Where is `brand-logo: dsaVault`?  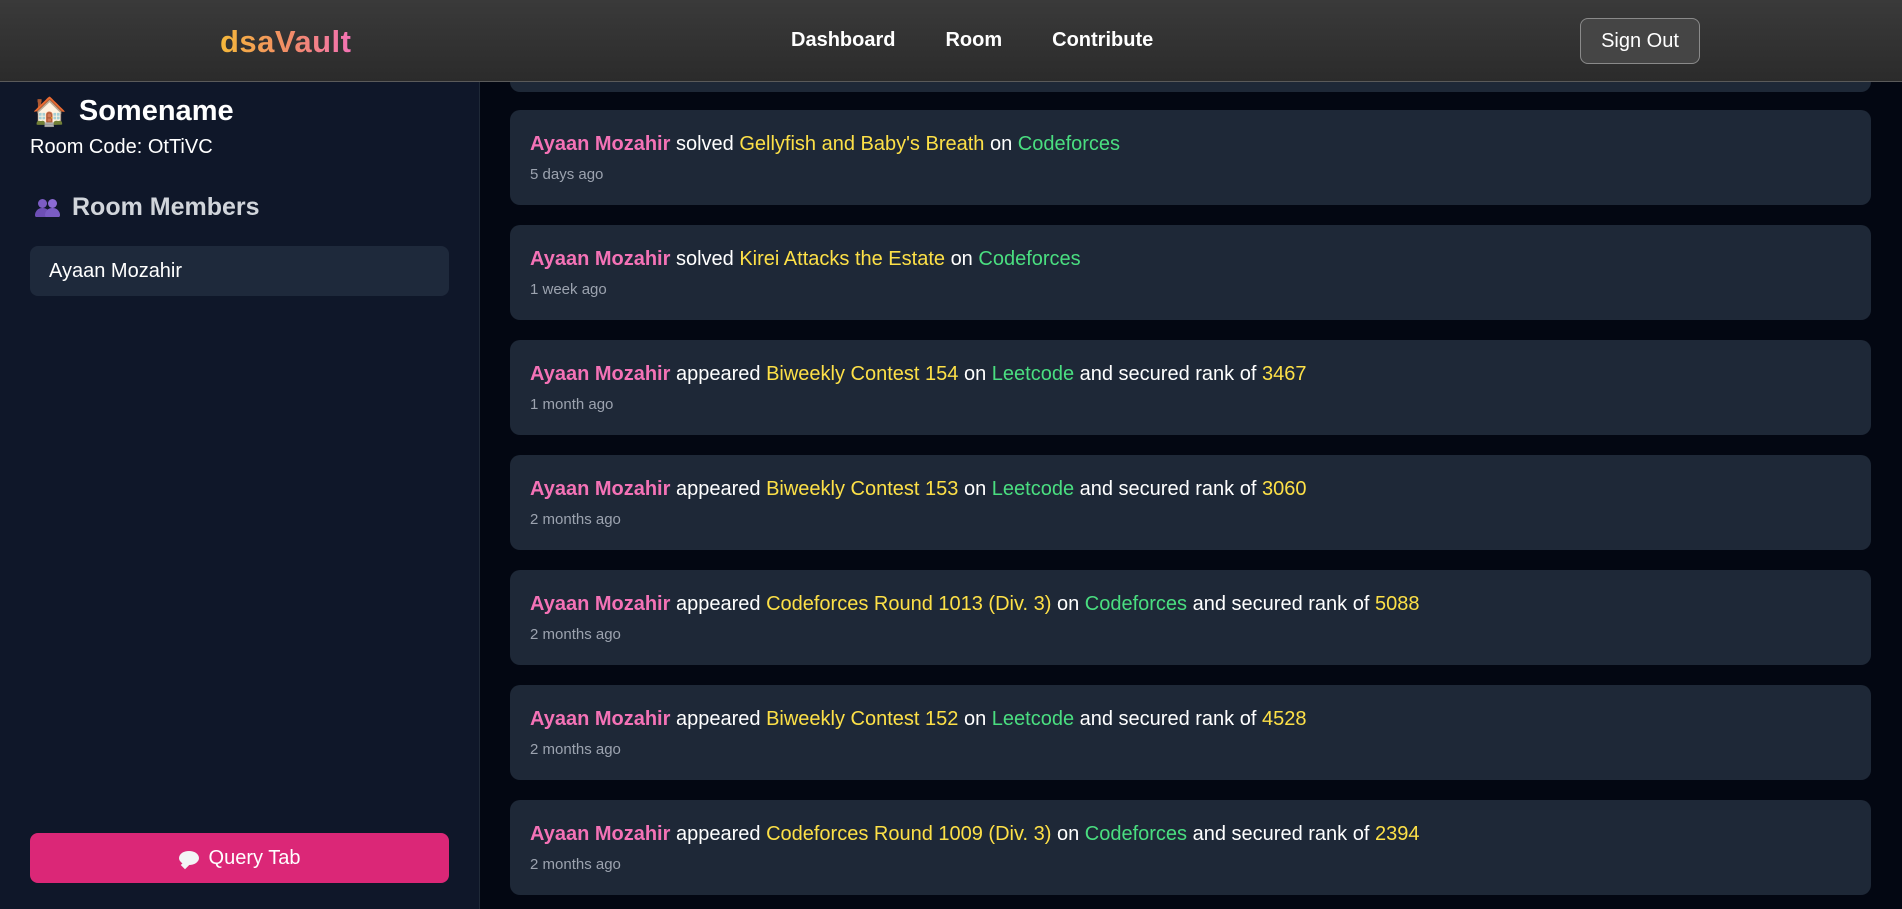 brand-logo: dsaVault is located at coordinates (286, 42).